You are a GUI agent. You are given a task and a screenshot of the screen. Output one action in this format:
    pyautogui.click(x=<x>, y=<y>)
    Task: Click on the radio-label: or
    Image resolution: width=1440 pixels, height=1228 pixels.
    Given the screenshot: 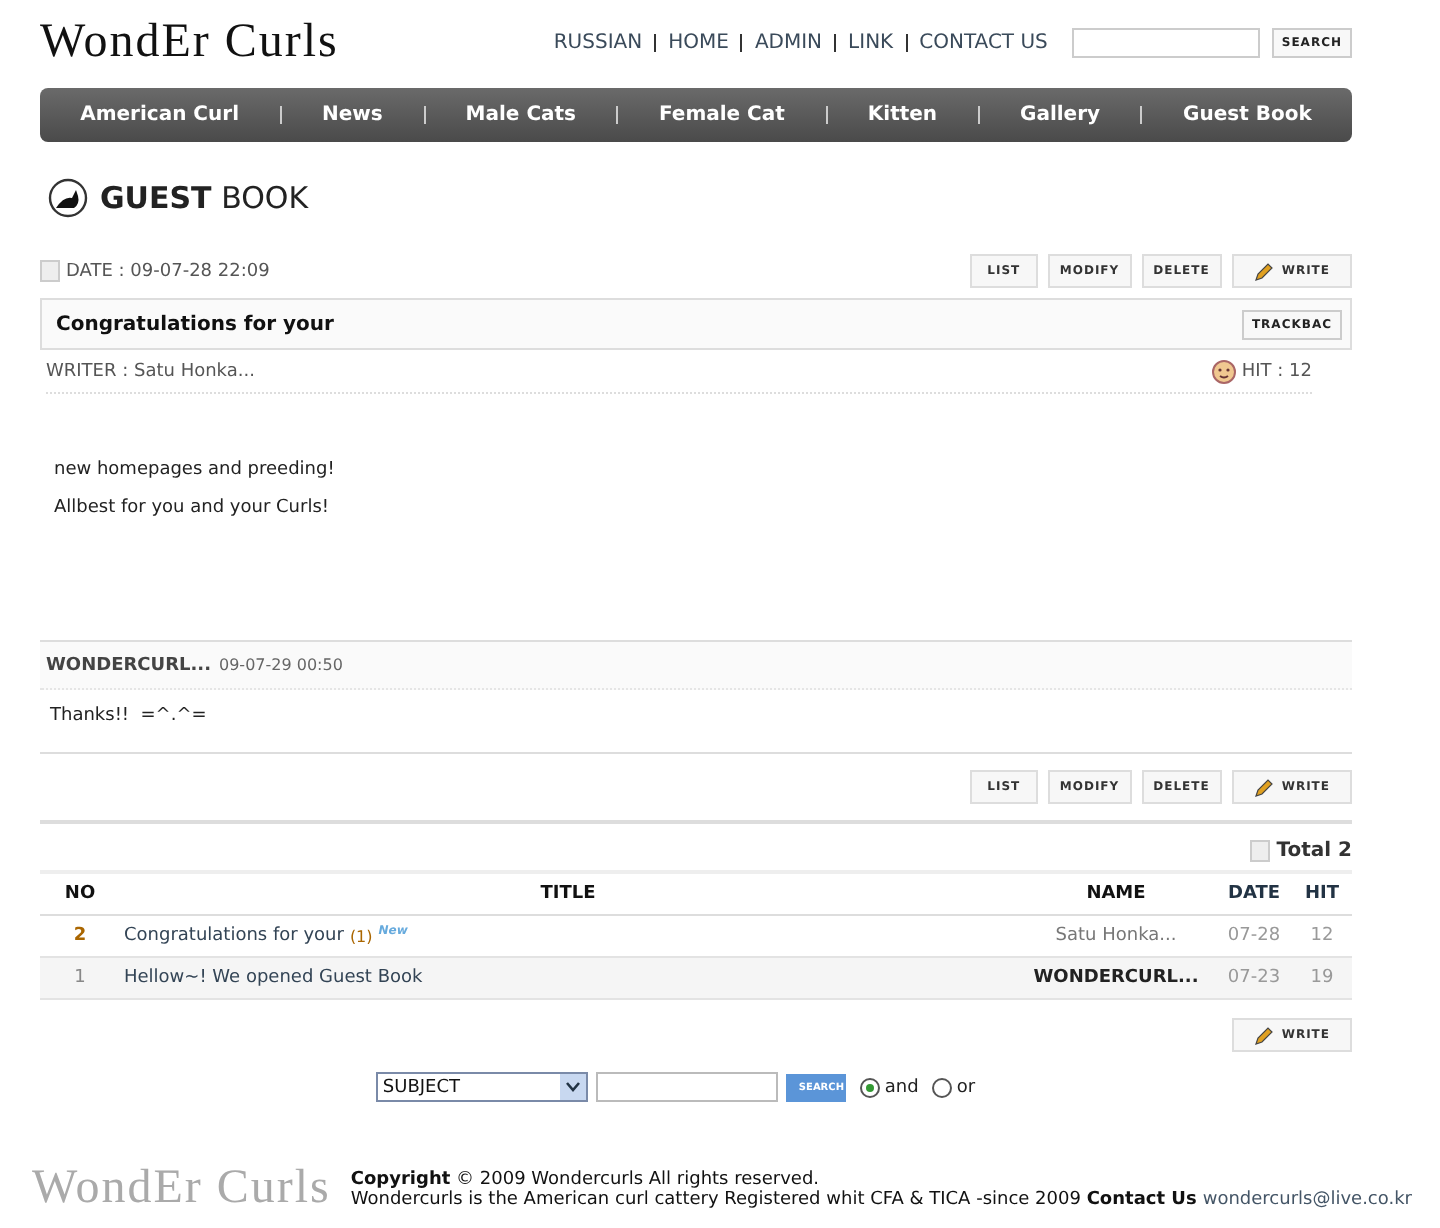 What is the action you would take?
    pyautogui.click(x=966, y=1087)
    